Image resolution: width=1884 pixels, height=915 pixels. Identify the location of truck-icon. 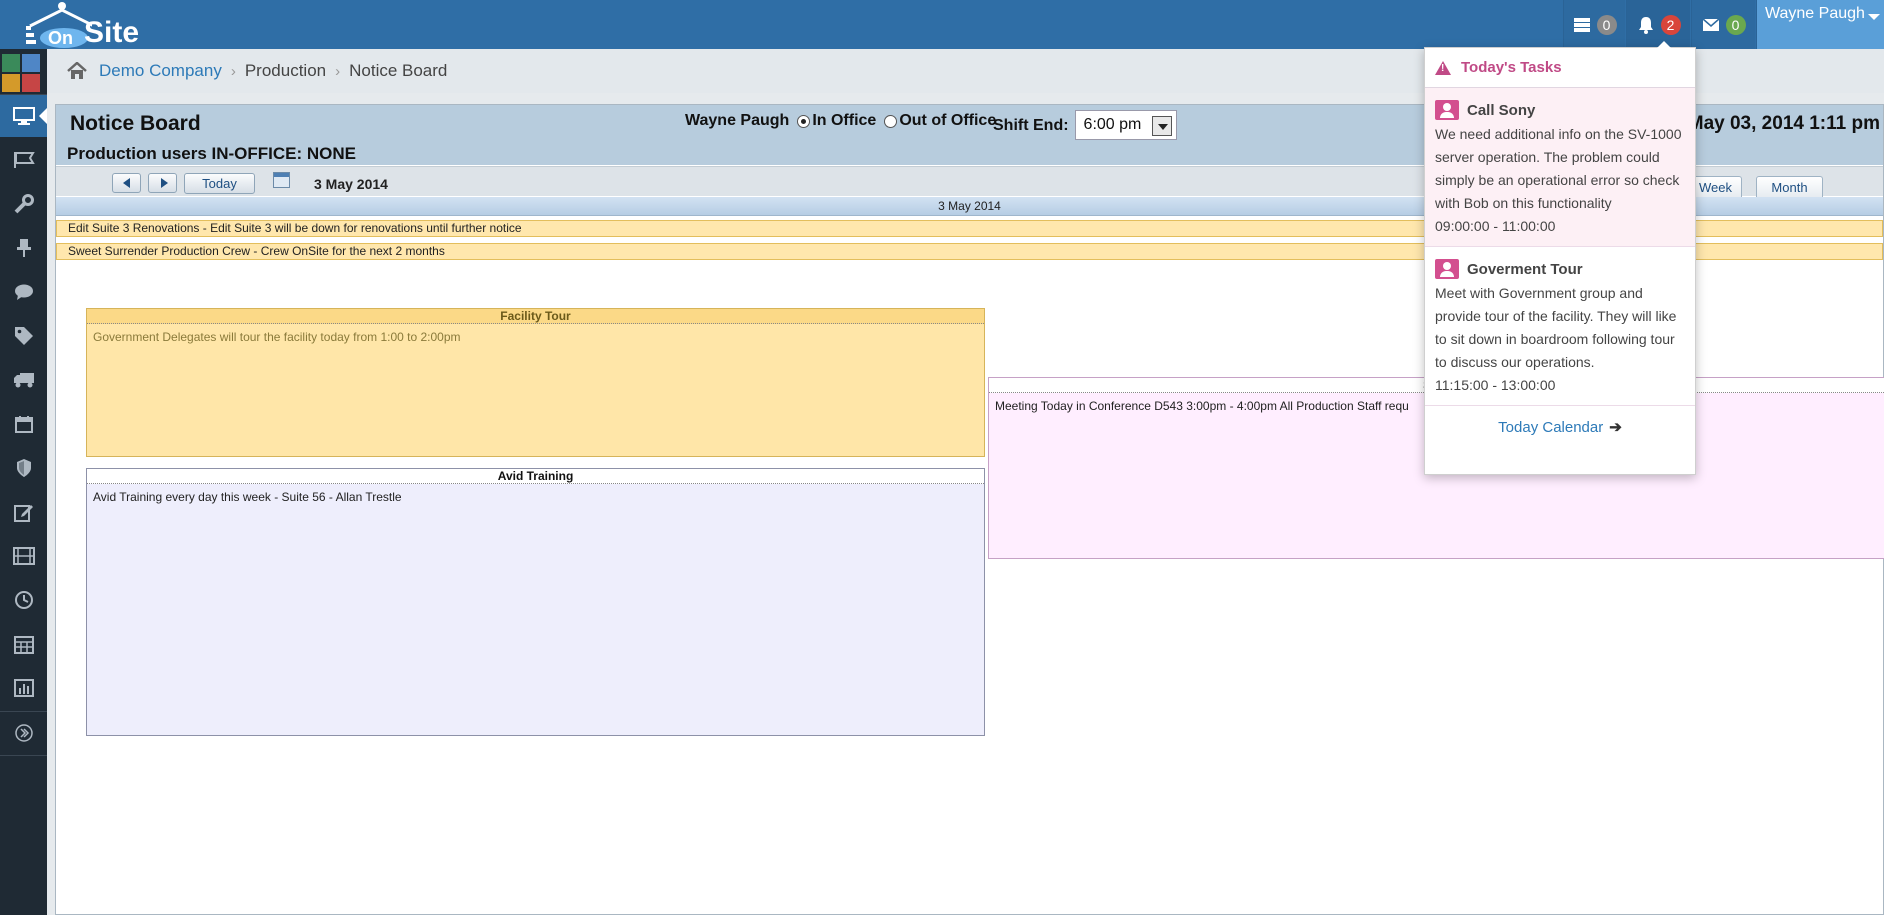
(23, 380).